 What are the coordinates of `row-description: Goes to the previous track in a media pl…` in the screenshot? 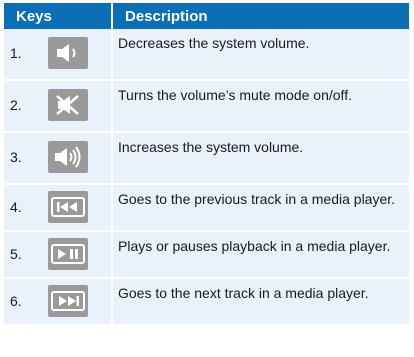 It's located at (257, 199).